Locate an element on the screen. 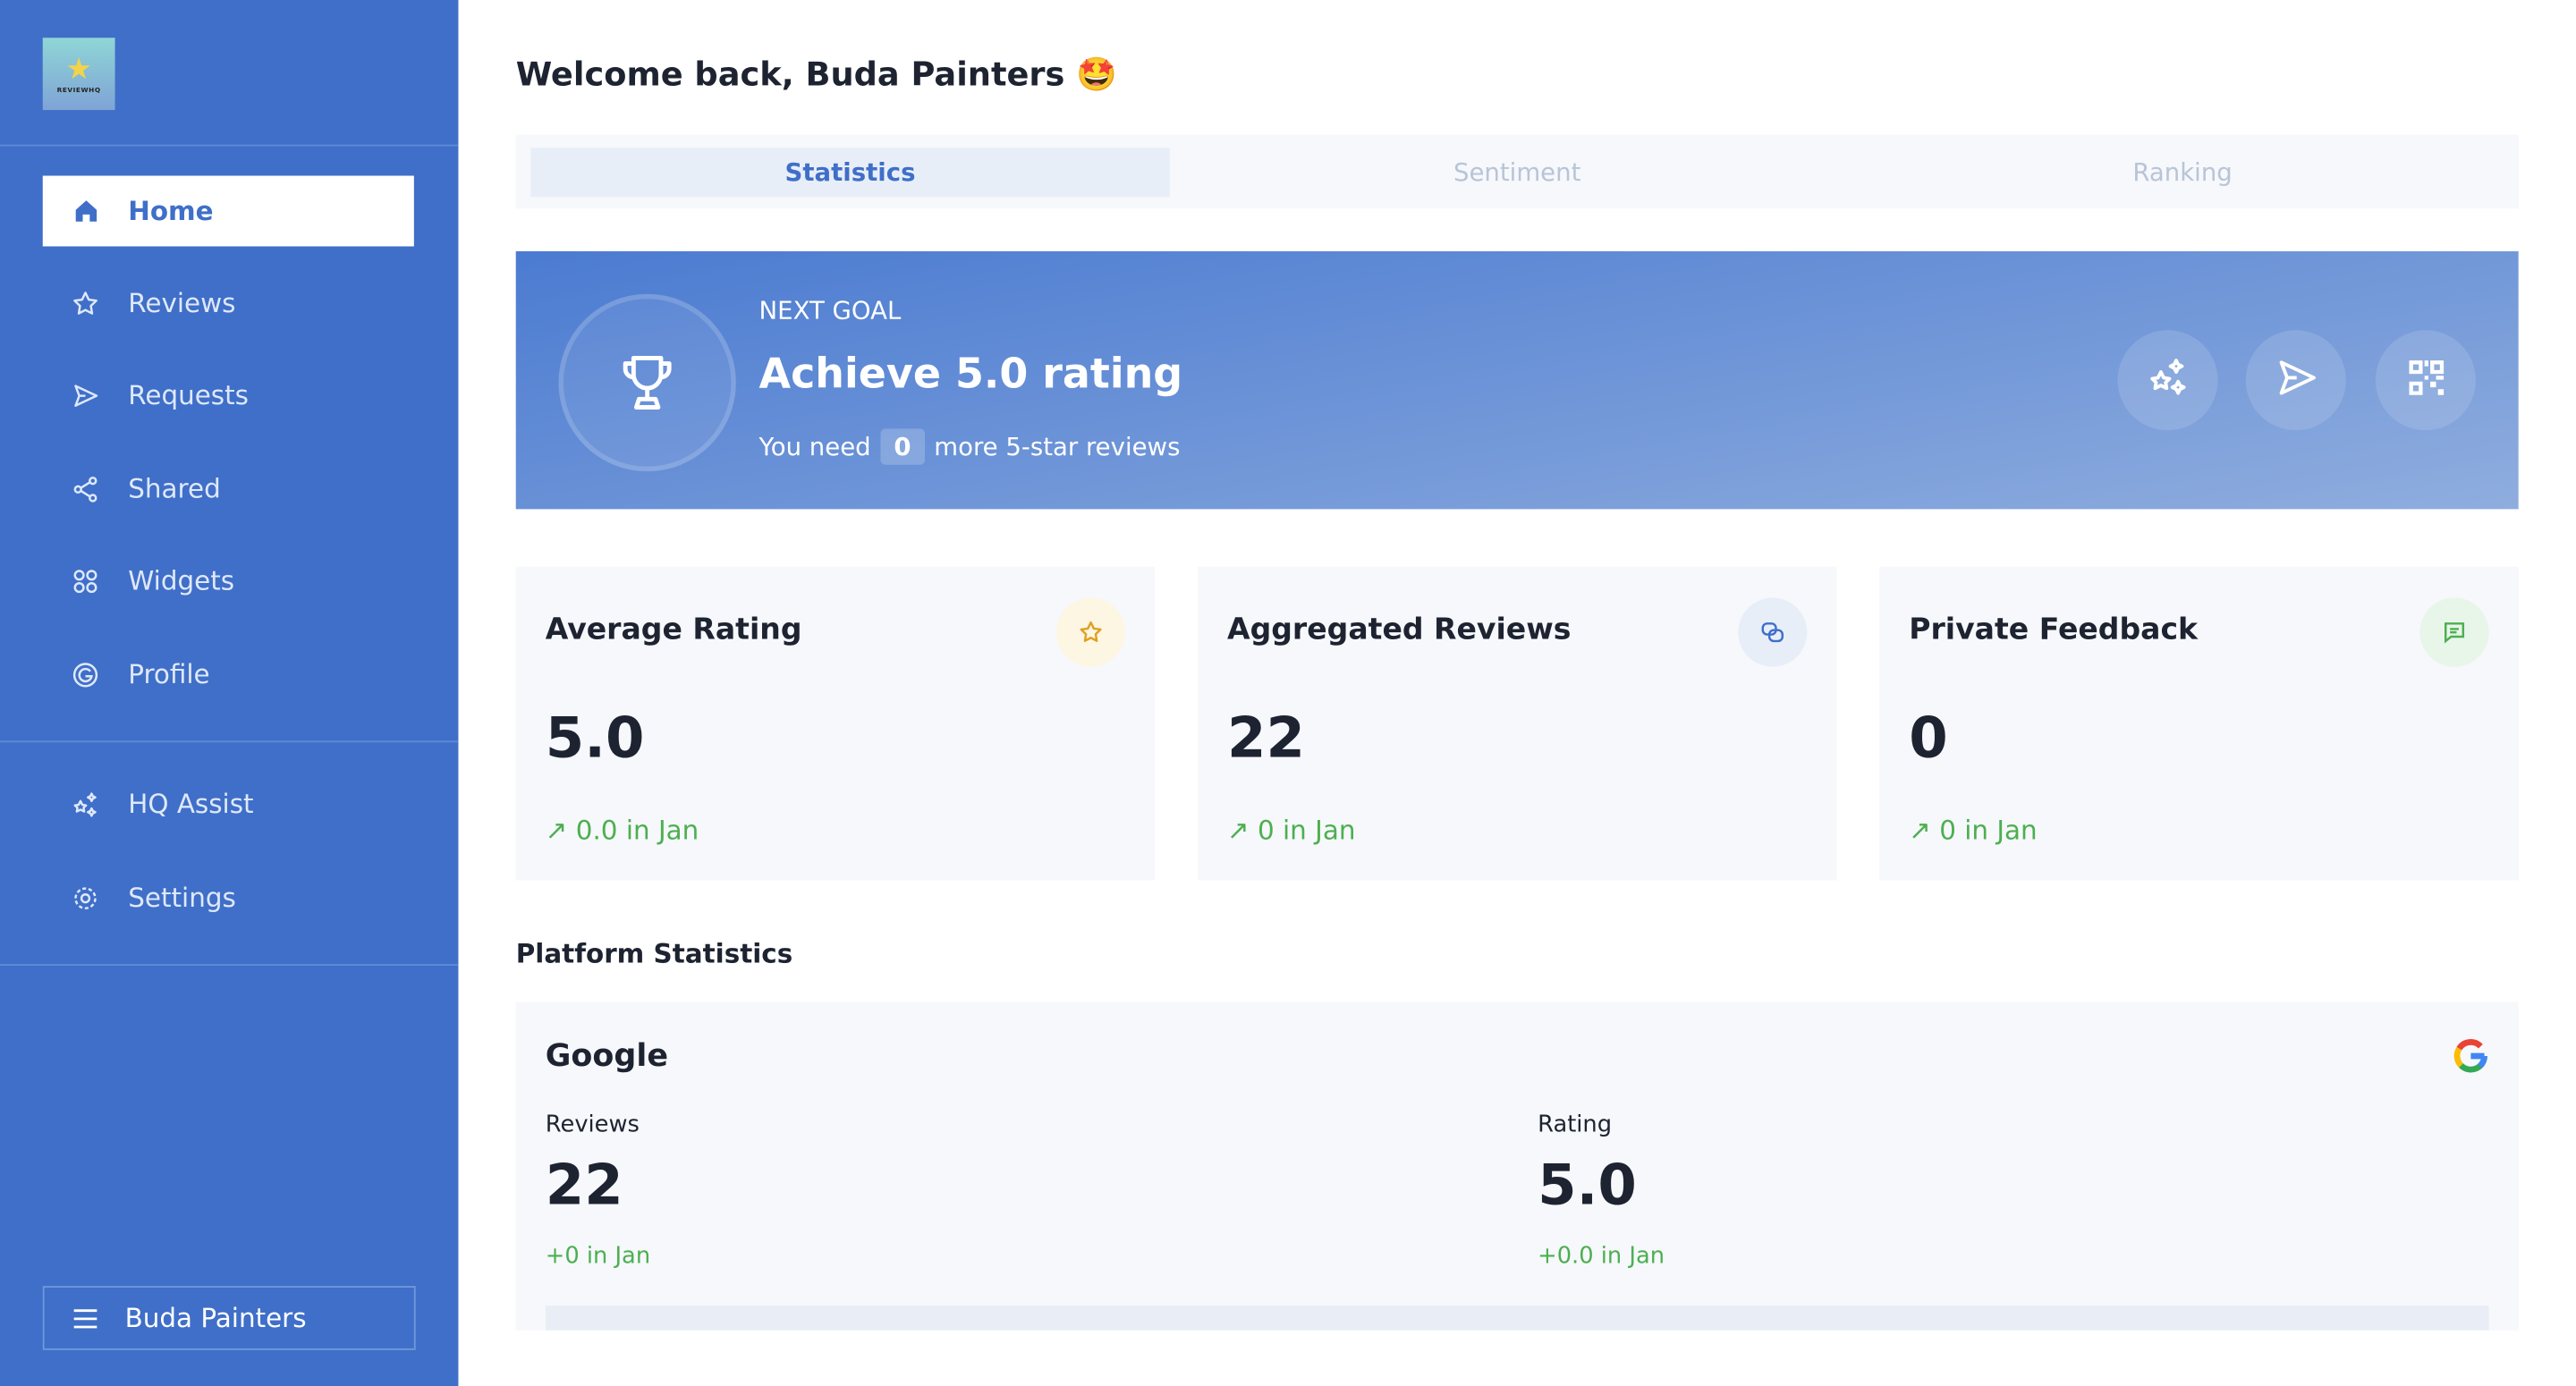  sidebar-item-hq-assist: HQ Assist is located at coordinates (228, 804).